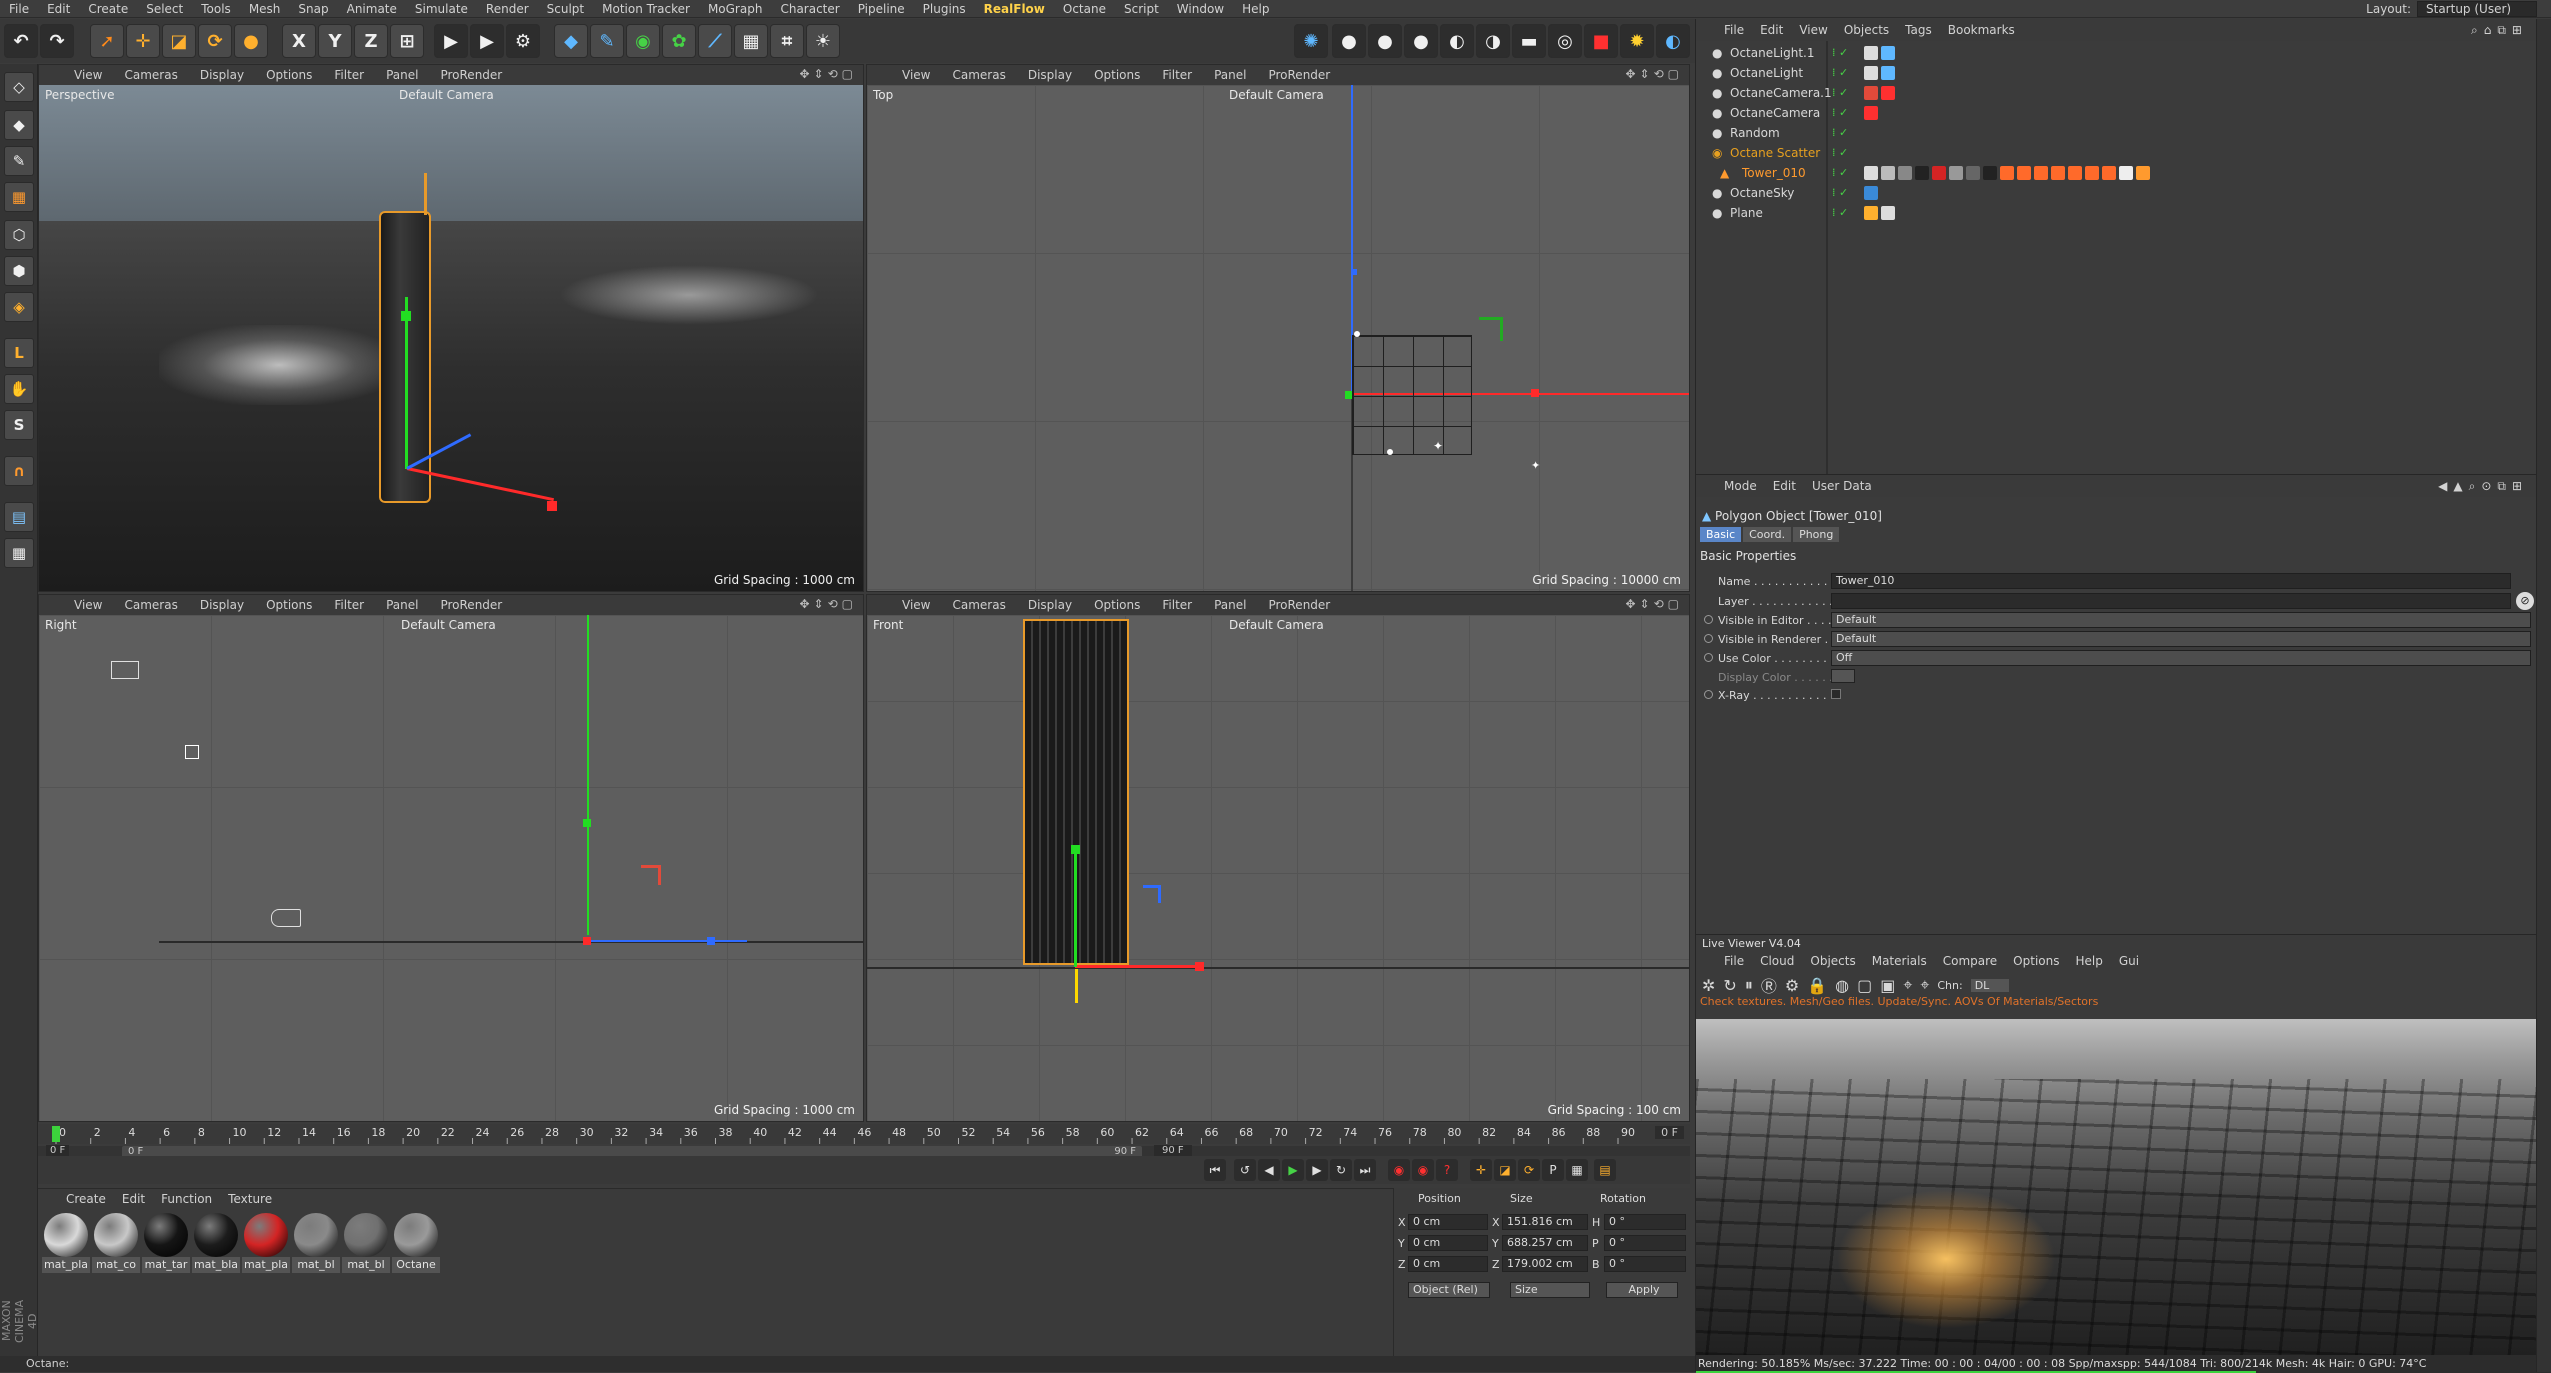  What do you see at coordinates (2116, 113) in the screenshot?
I see `object-row: ● OctaneCamera ⁞ ✓` at bounding box center [2116, 113].